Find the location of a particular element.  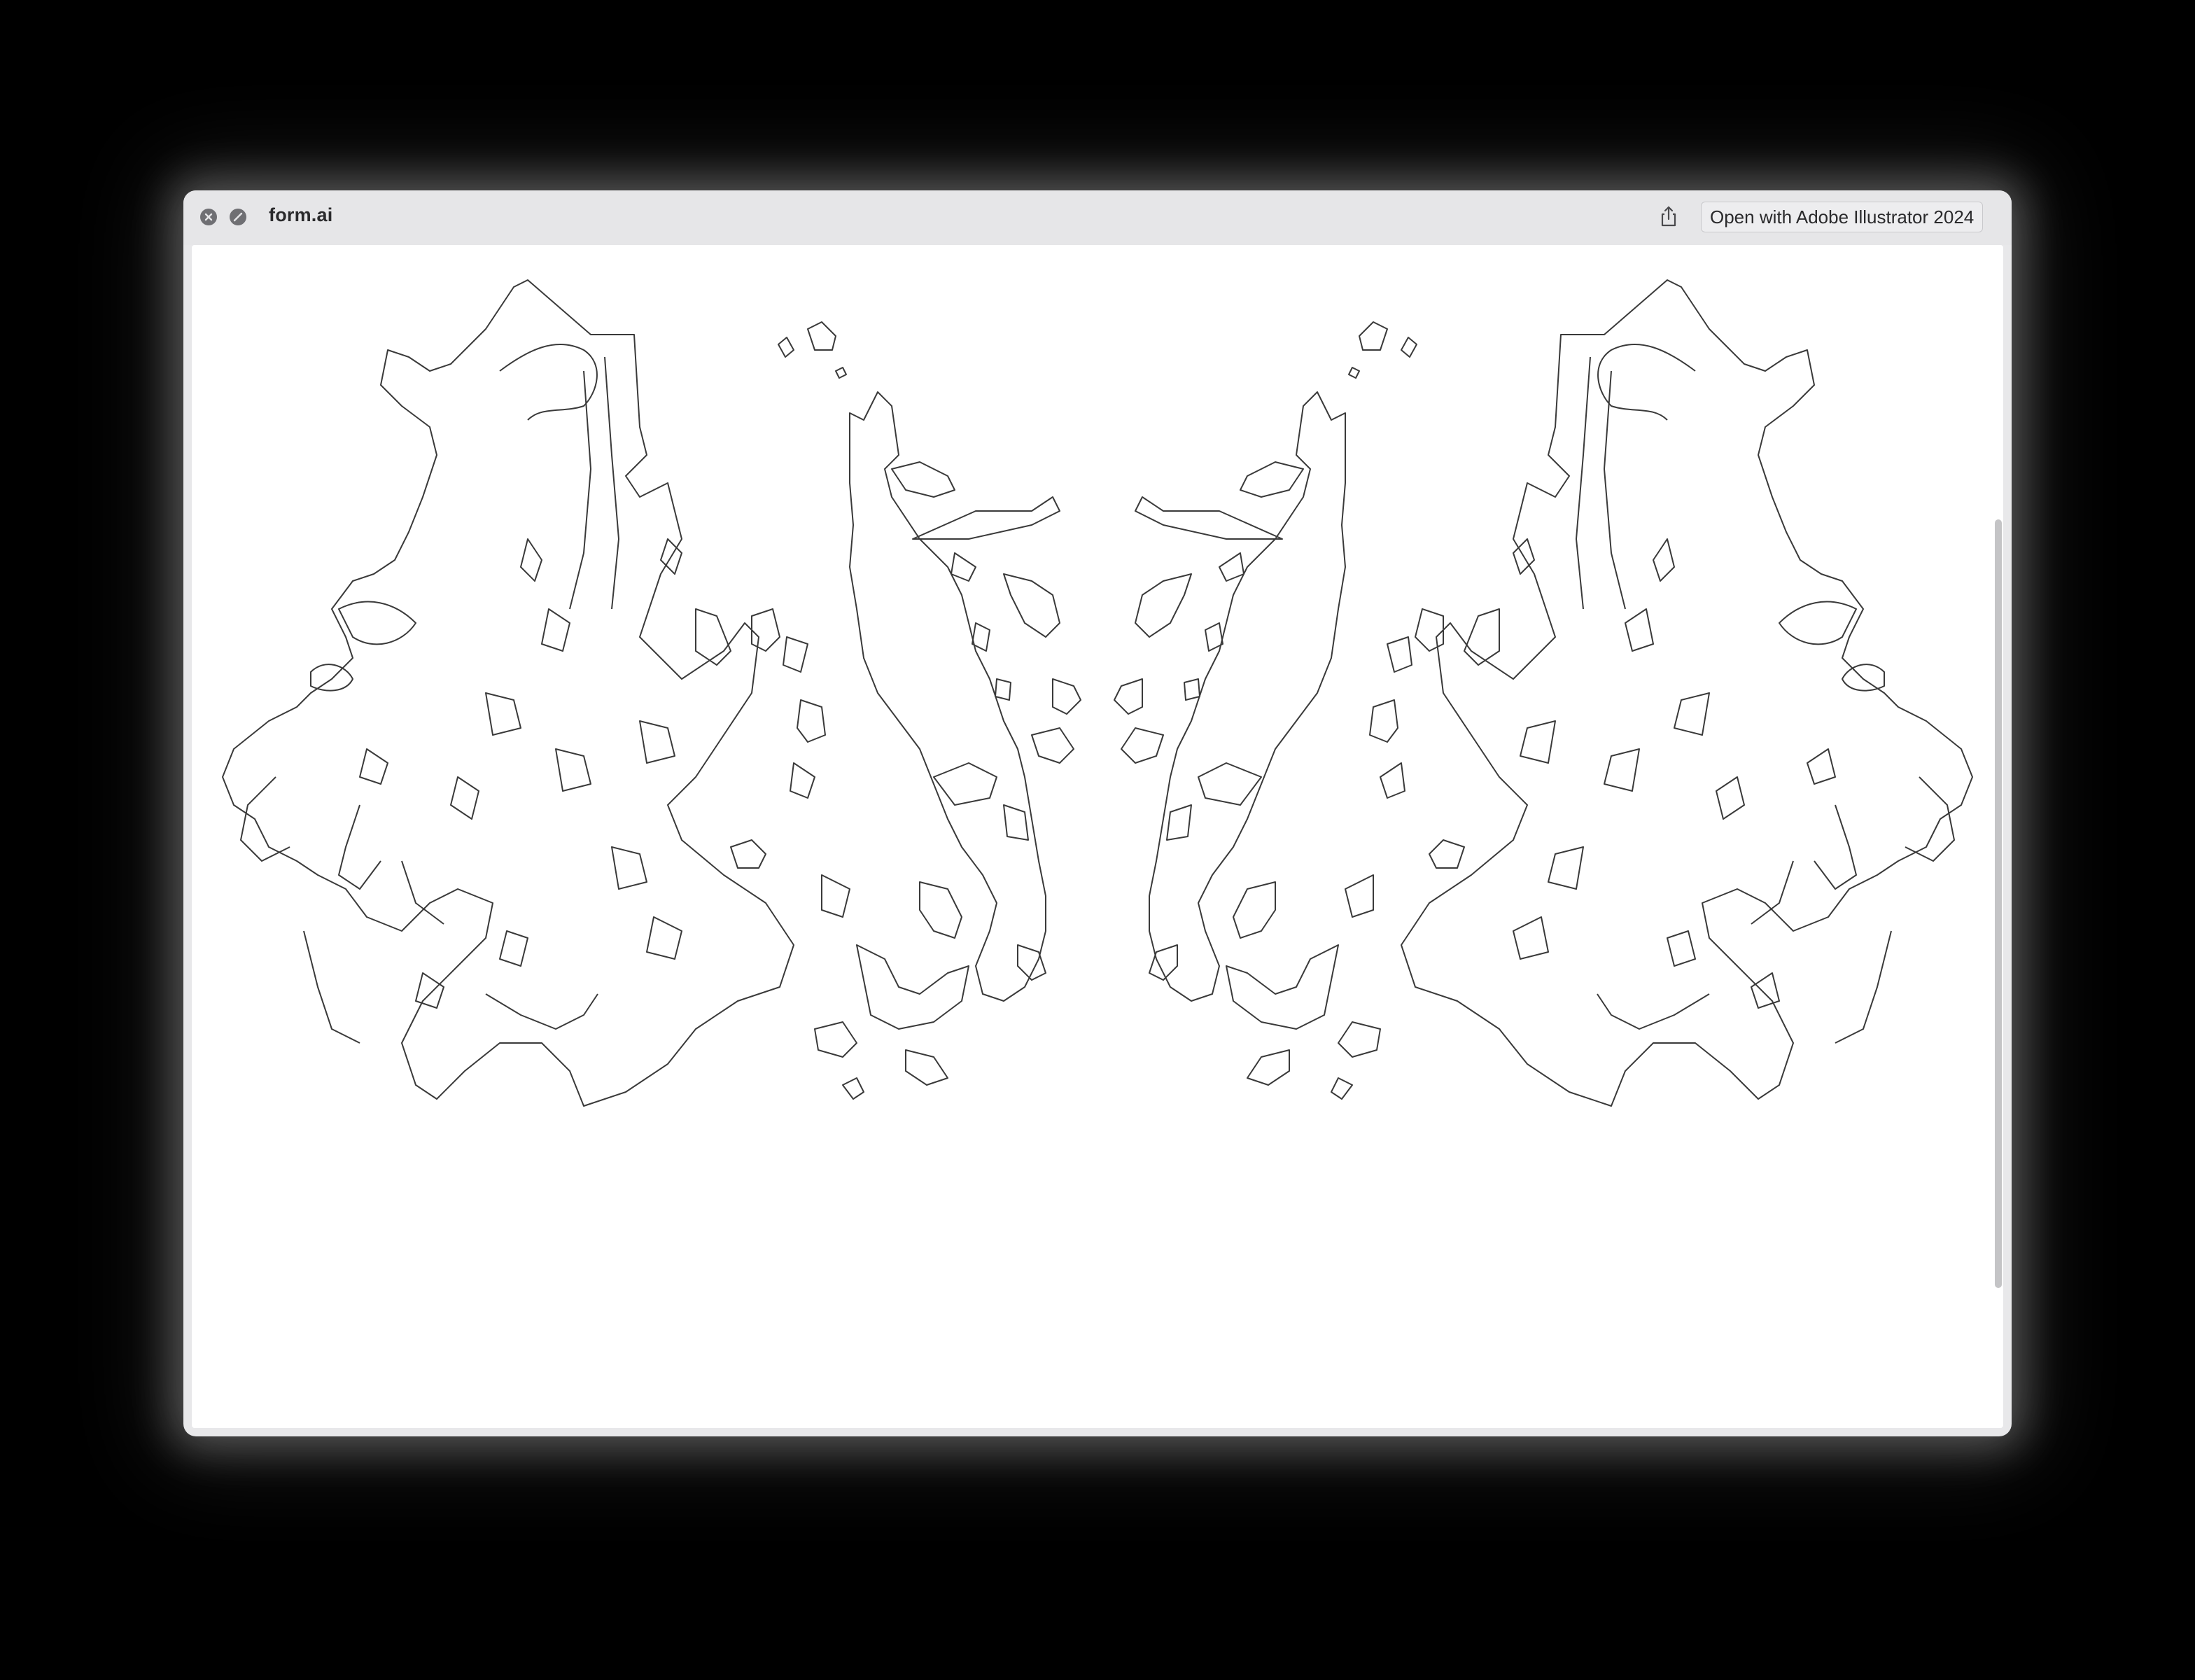

titlebar: form.ai Open with Adobe Illustrator 2024 is located at coordinates (1097, 217).